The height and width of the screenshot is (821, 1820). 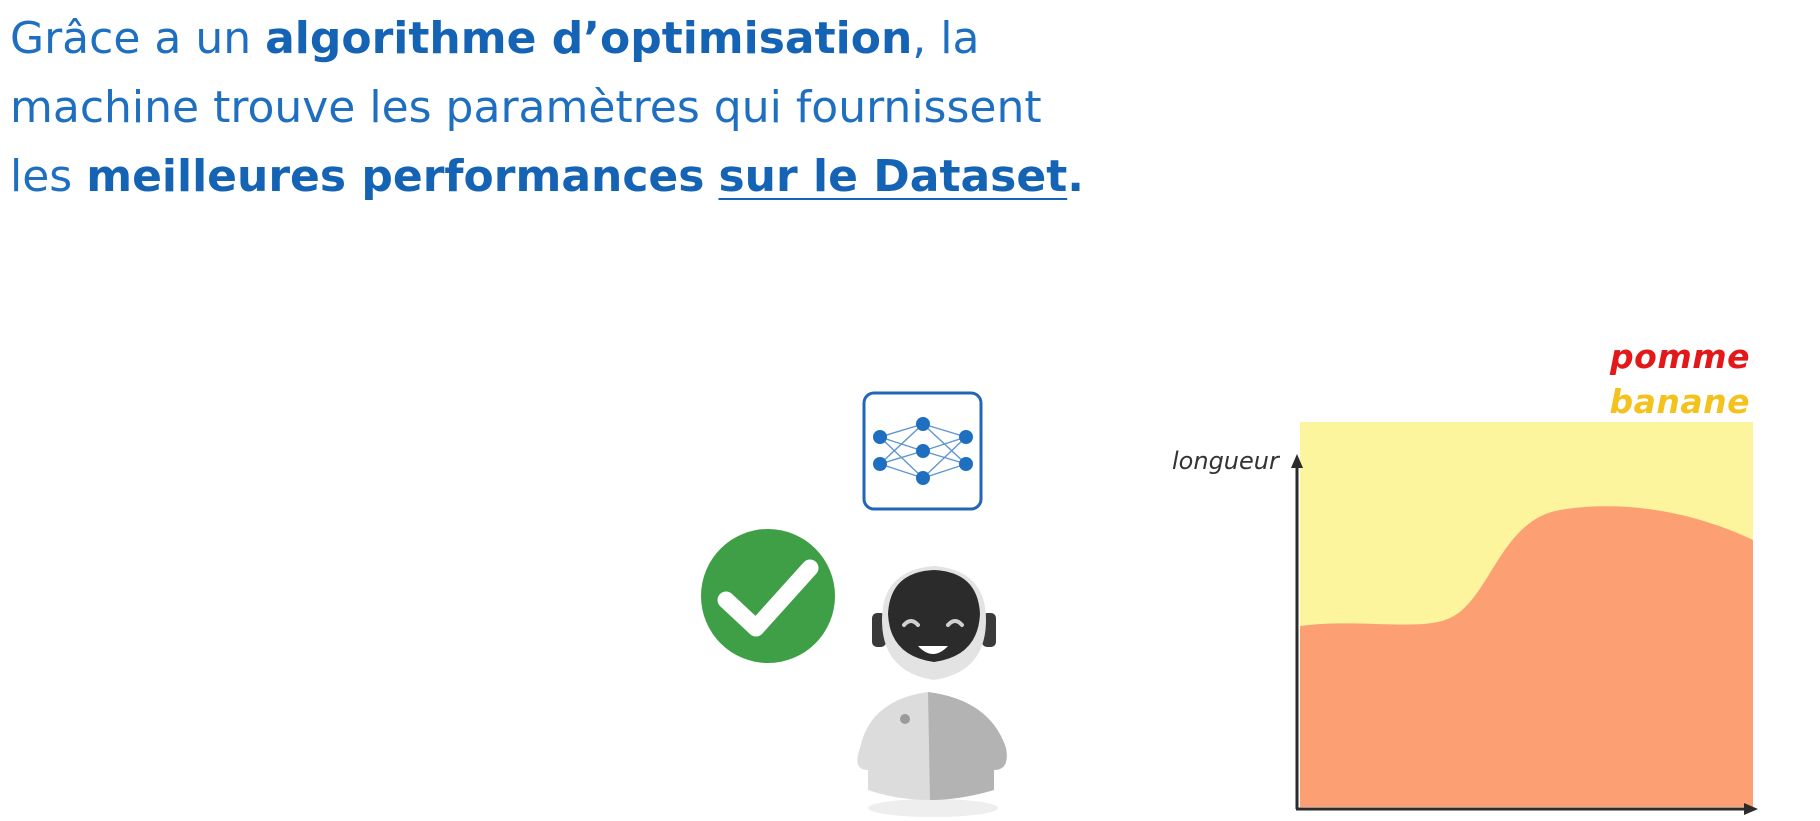 What do you see at coordinates (768, 596) in the screenshot?
I see `checkmark-icon` at bounding box center [768, 596].